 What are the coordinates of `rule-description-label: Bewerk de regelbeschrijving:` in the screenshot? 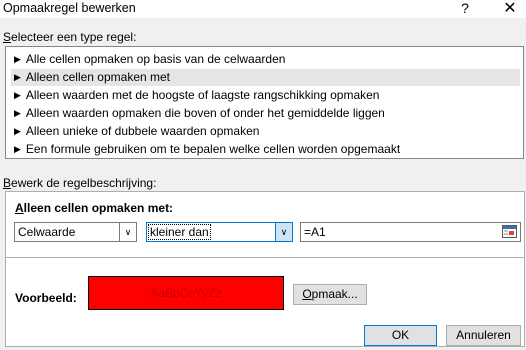 It's located at (80, 183).